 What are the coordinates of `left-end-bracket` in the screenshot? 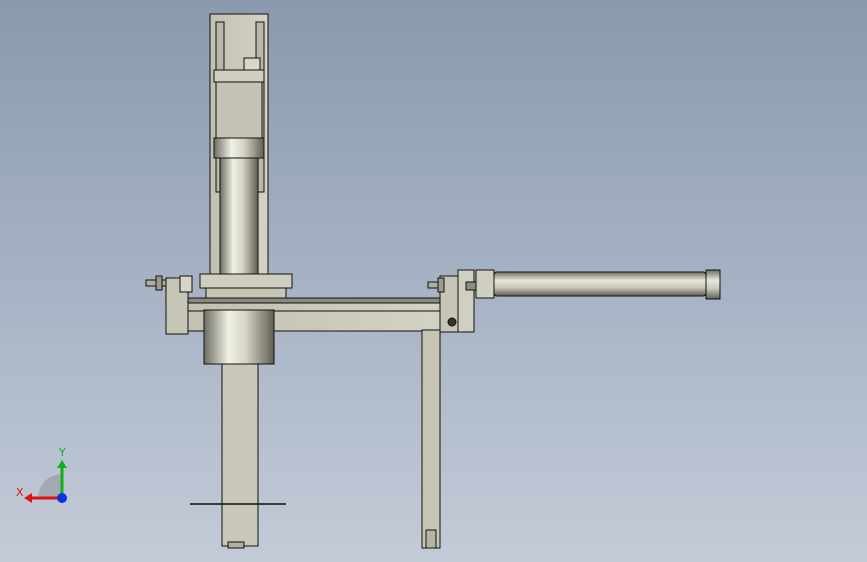 It's located at (169, 305).